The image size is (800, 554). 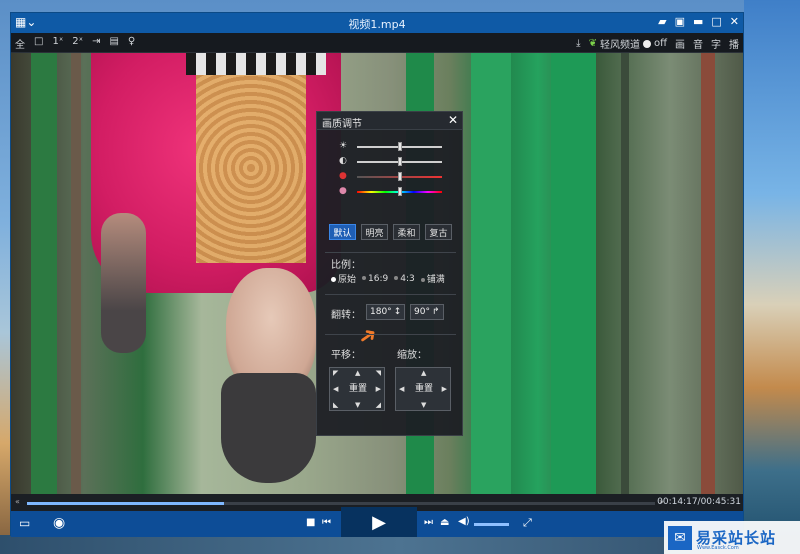 I want to click on skin-icon: ▣, so click(x=680, y=21).